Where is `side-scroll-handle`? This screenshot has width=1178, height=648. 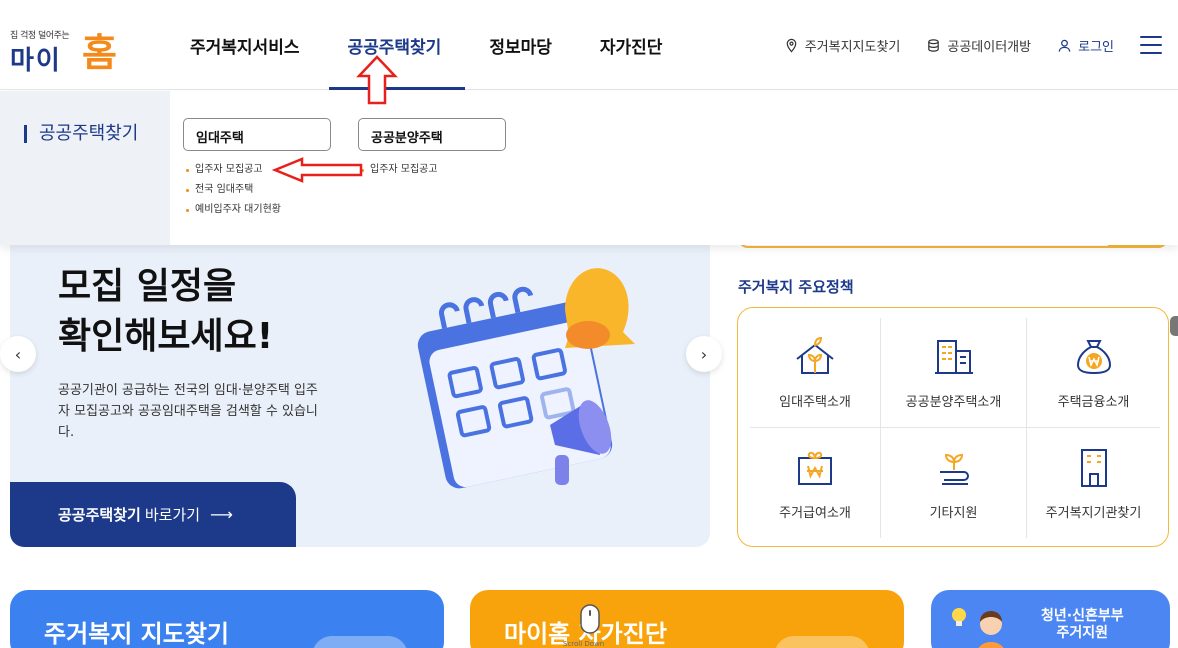 side-scroll-handle is located at coordinates (1174, 326).